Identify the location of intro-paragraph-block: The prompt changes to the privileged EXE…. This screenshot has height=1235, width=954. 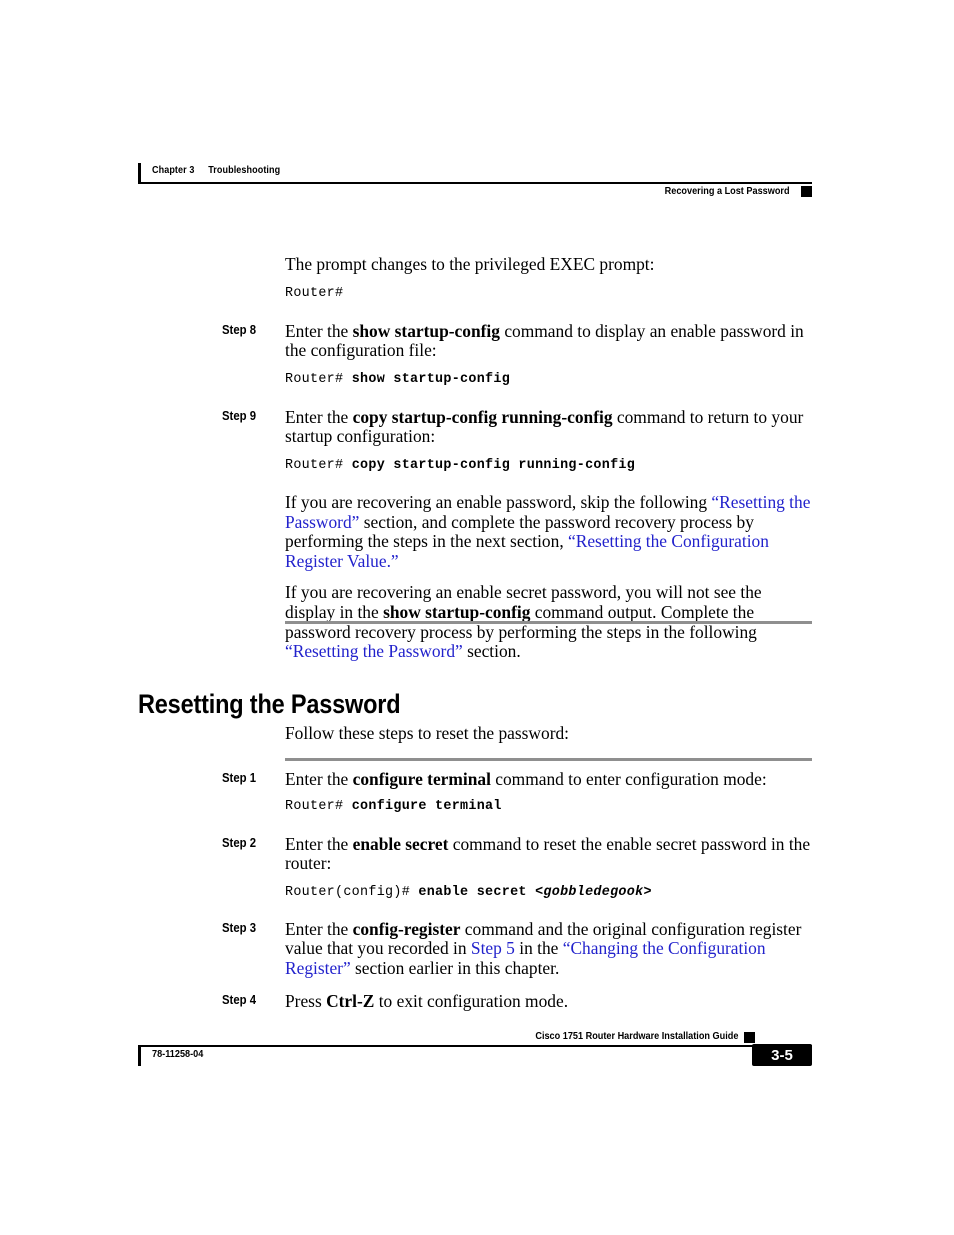
(476, 264).